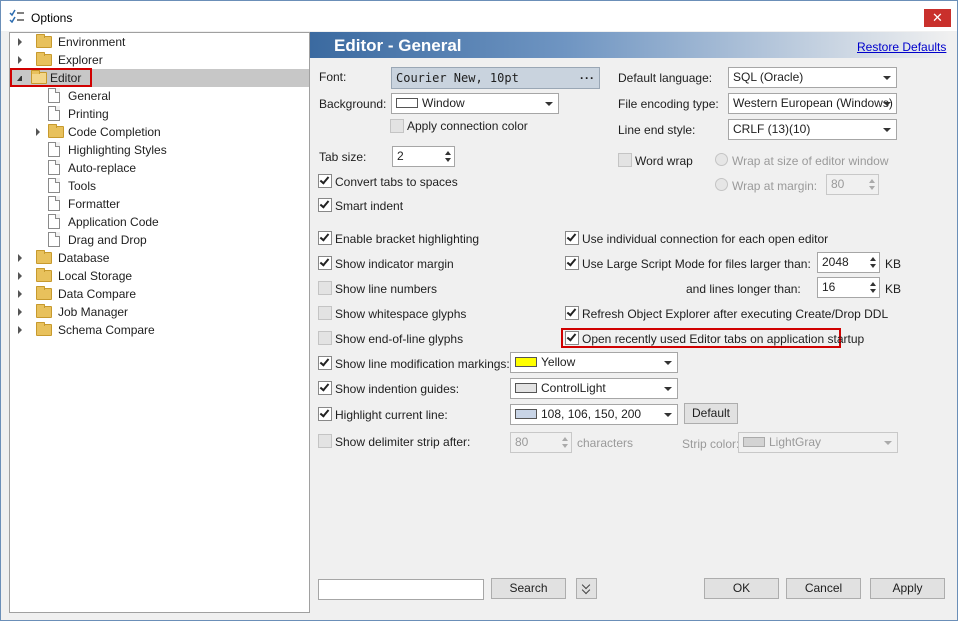 The width and height of the screenshot is (958, 621). I want to click on convert-tabs-checkbox, so click(325, 181).